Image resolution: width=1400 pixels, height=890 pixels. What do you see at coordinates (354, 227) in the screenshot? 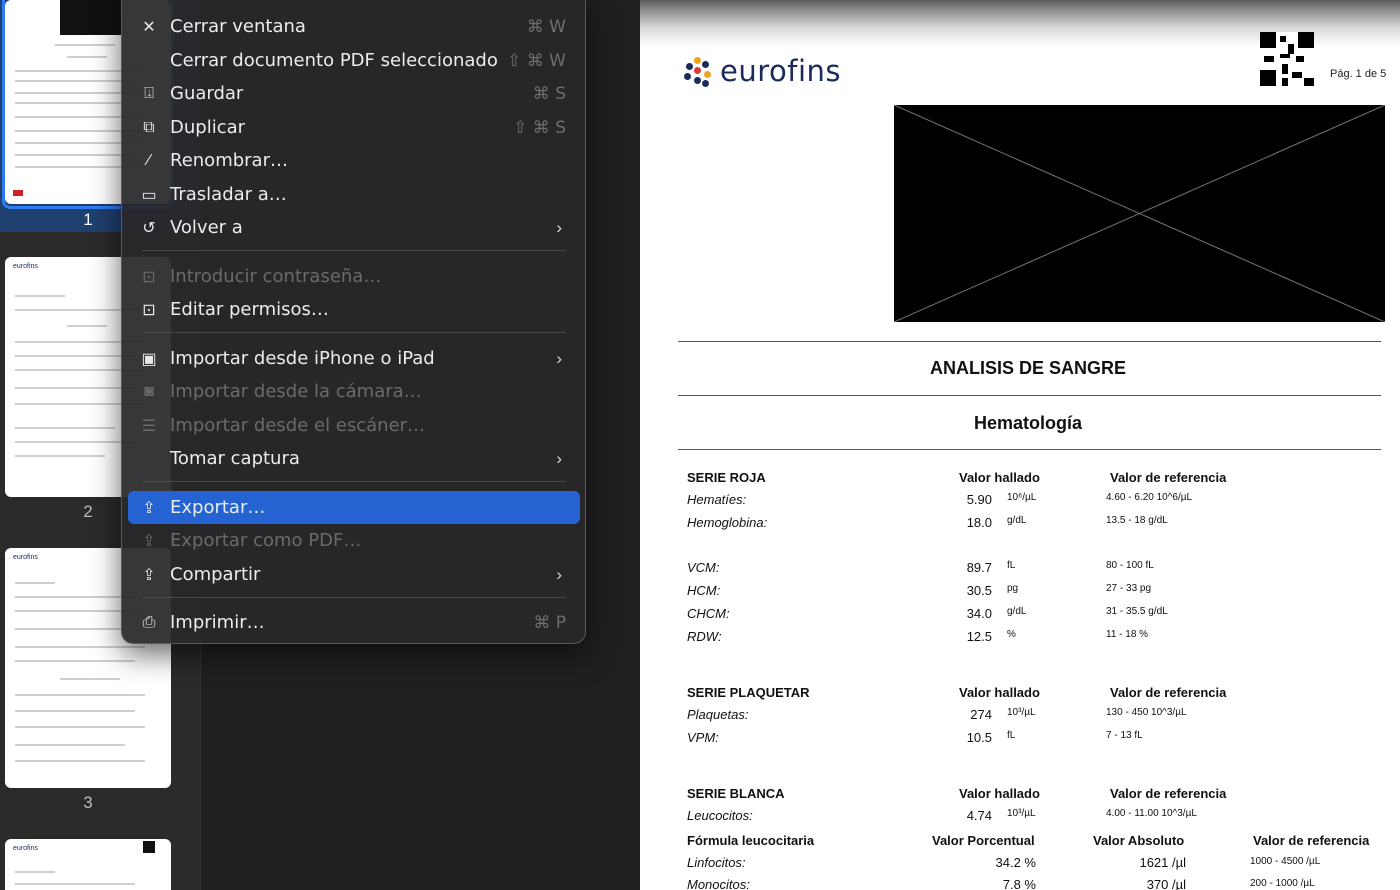
I see `menu-item-revert-to: ↺ Volver a ›` at bounding box center [354, 227].